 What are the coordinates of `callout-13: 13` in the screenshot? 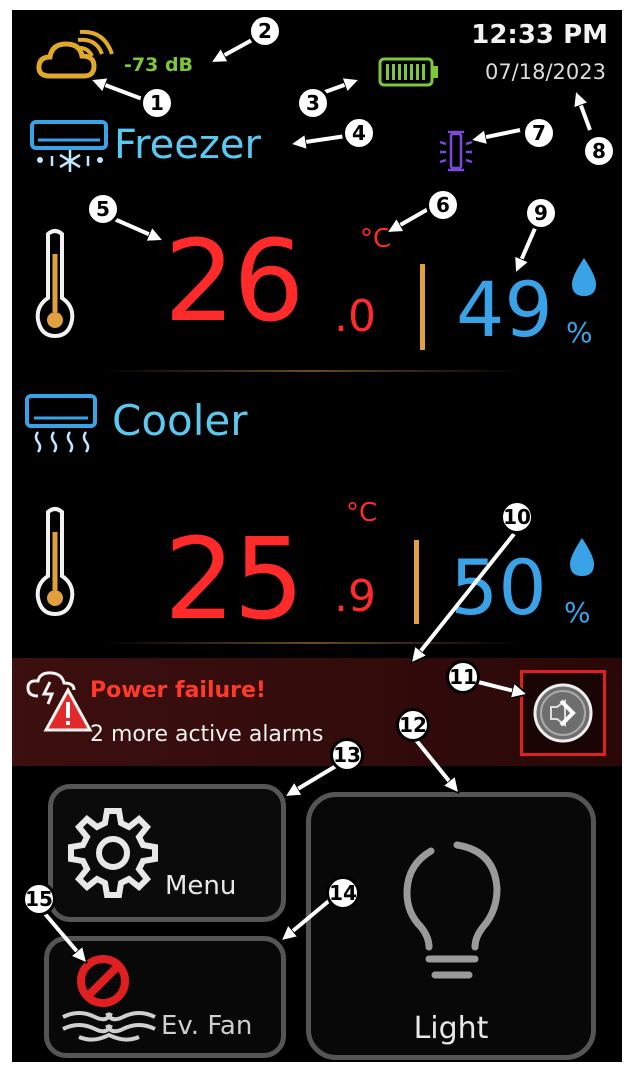 It's located at (347, 755).